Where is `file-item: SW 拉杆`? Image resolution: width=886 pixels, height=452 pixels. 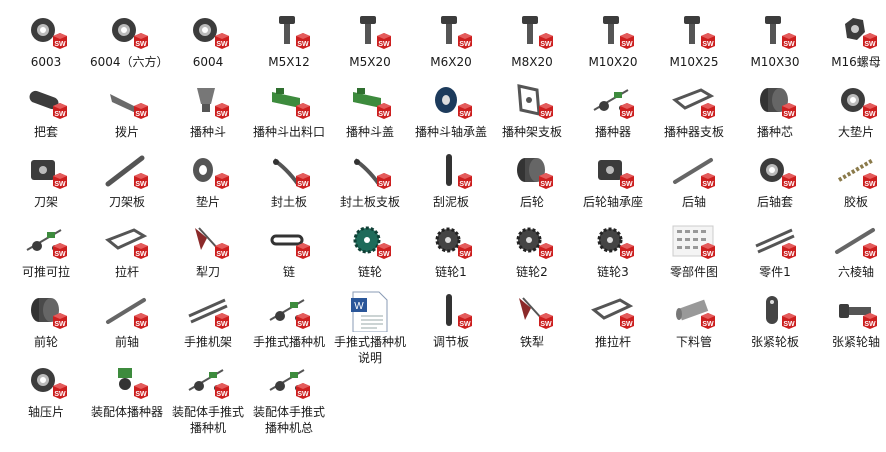
file-item: SW 拉杆 is located at coordinates (127, 250).